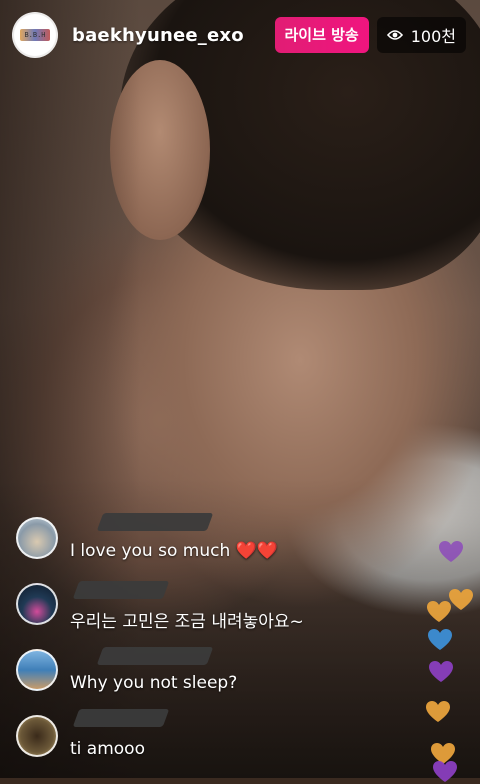  Describe the element at coordinates (187, 622) in the screenshot. I see `comment-text: 우리는 고민은 조금 내려놓아요~` at that location.